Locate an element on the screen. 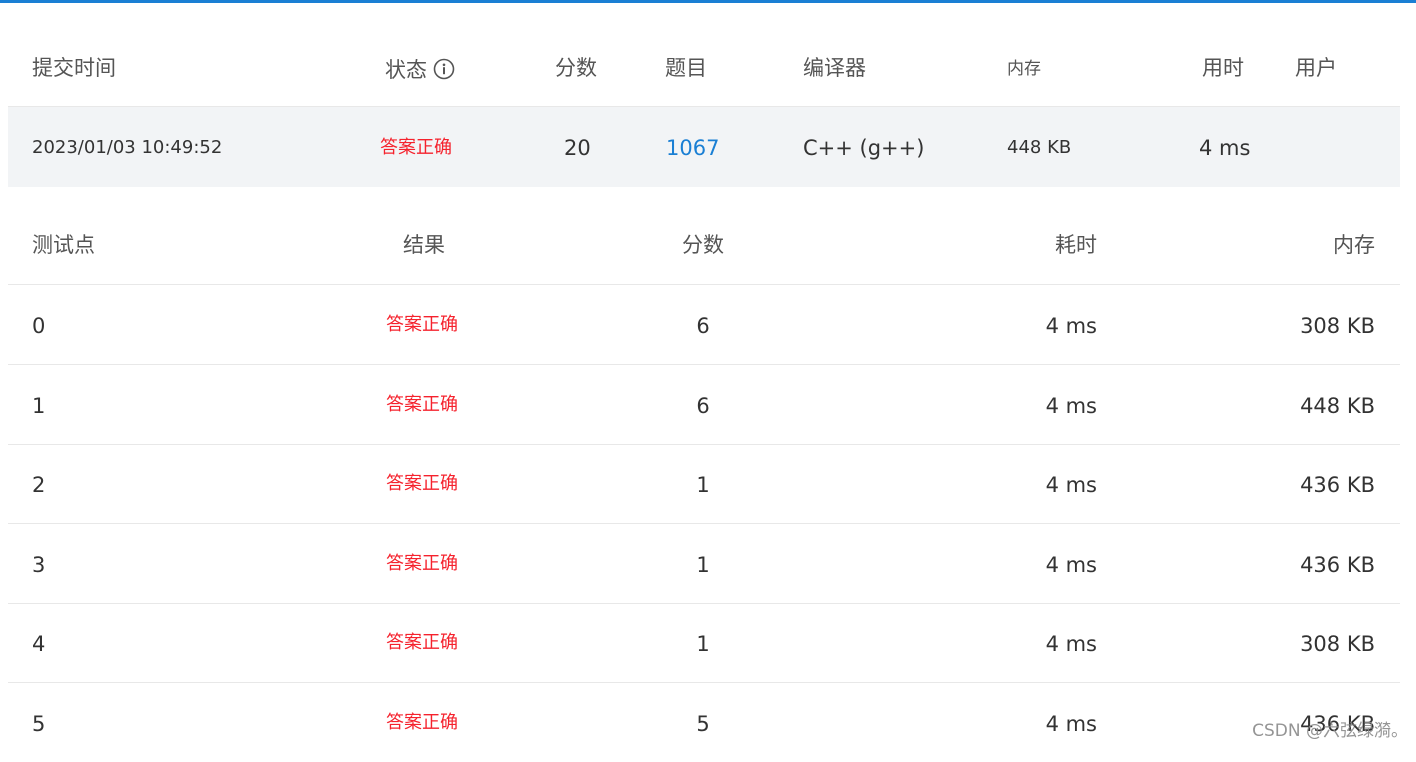 The height and width of the screenshot is (762, 1416). submission-table-header: 提交时间 状态 分数 题目 编译器 内存 用时 用户 is located at coordinates (704, 68).